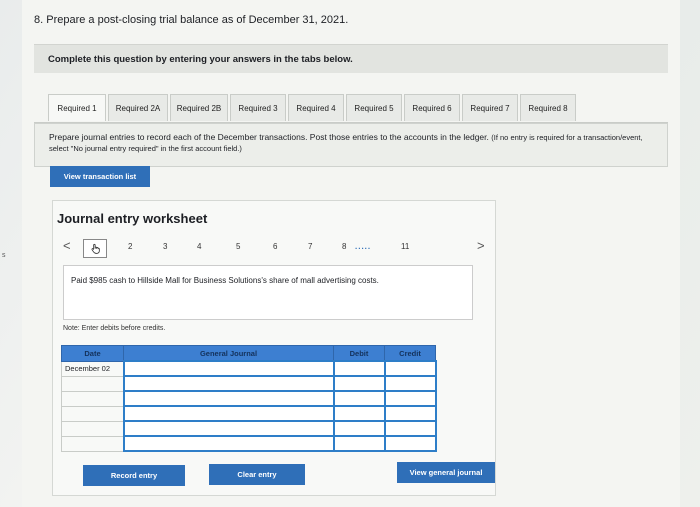 This screenshot has width=700, height=507. Describe the element at coordinates (165, 246) in the screenshot. I see `page-3: 3` at that location.